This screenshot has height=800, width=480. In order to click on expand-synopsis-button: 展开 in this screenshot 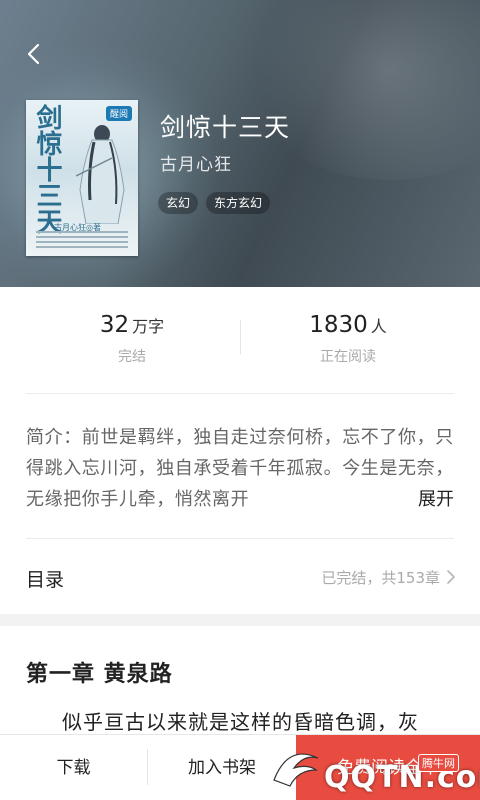, I will do `click(419, 499)`.